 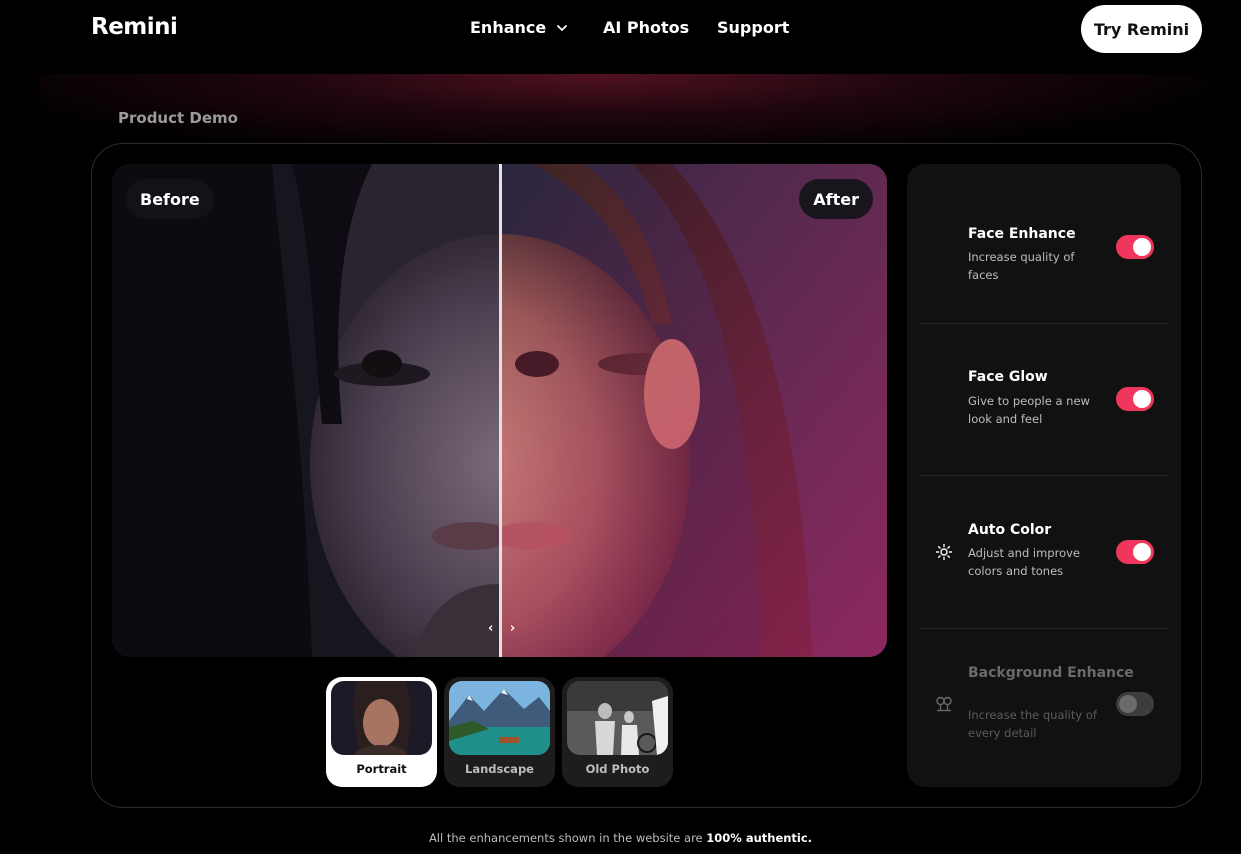 I want to click on nav-support: Support, so click(x=753, y=27).